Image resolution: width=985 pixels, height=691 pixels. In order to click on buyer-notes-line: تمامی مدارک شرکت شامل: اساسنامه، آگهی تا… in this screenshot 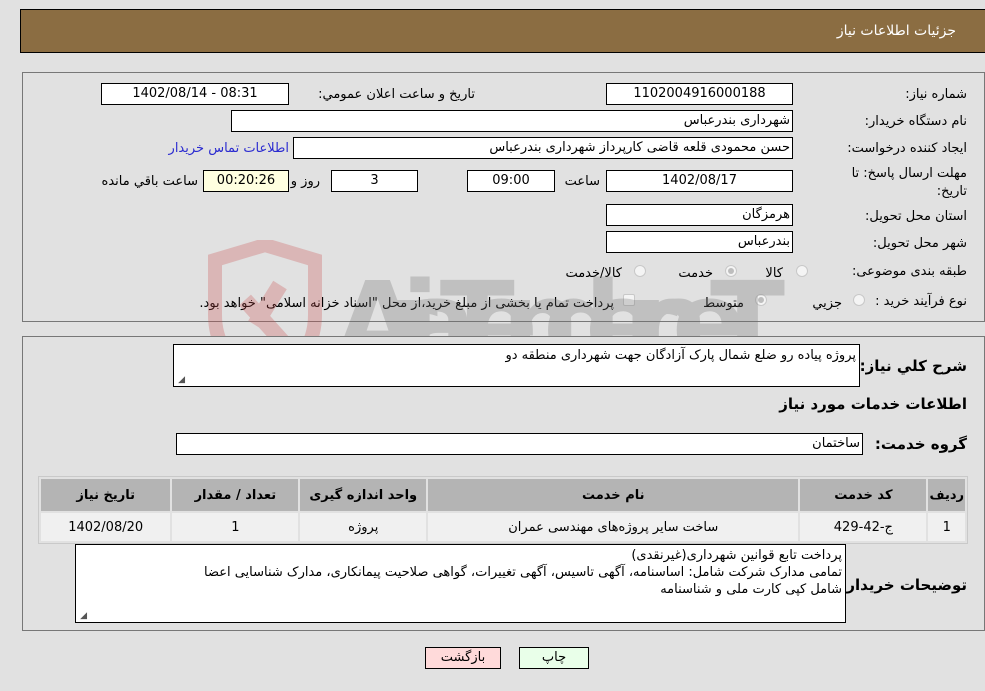, I will do `click(522, 572)`.